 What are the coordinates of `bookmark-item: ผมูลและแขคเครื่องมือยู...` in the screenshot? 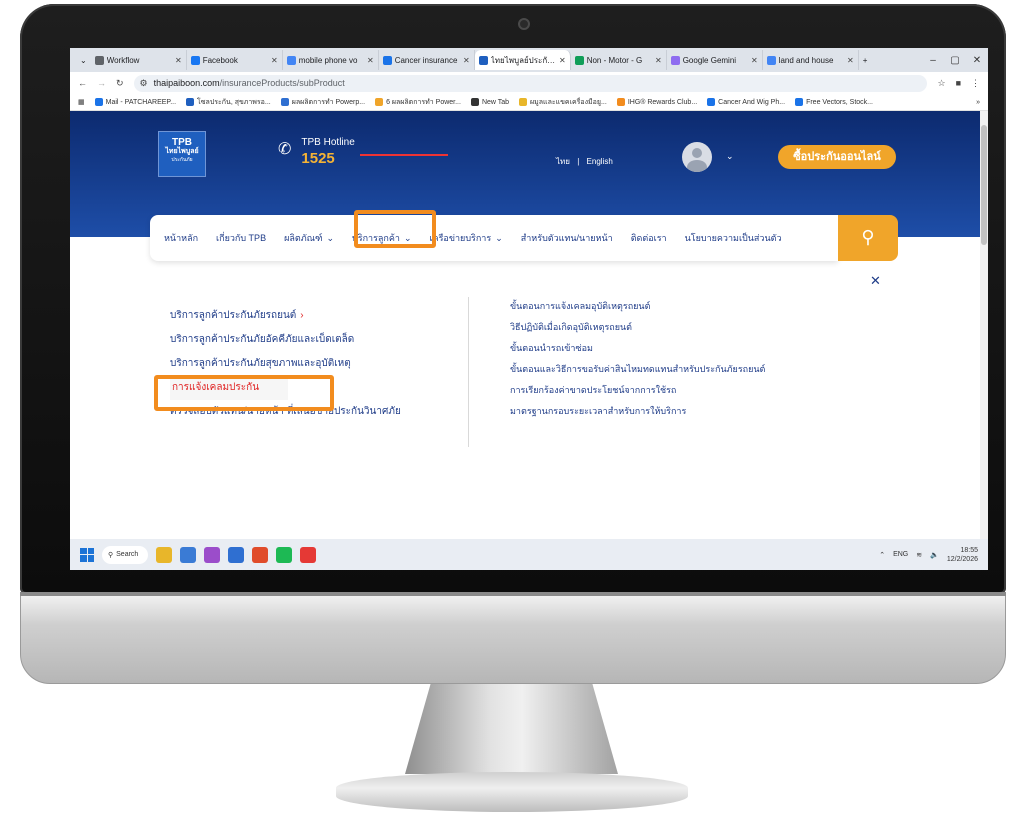 It's located at (563, 102).